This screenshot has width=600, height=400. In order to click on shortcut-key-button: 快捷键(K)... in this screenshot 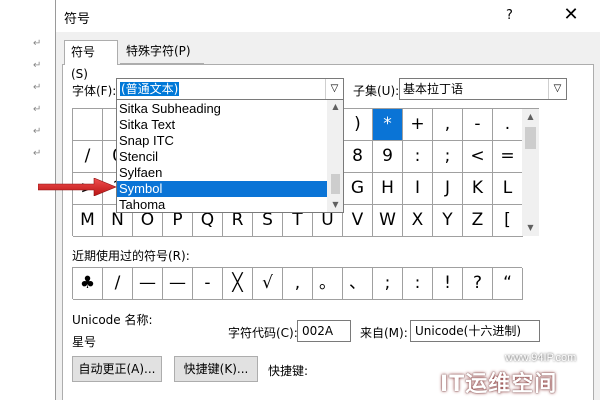, I will do `click(216, 369)`.